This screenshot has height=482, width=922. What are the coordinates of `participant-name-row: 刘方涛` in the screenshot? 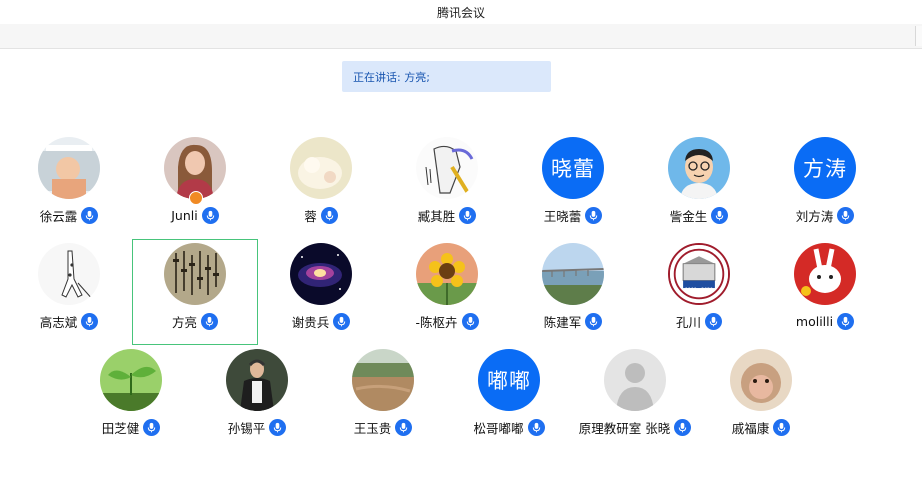 It's located at (825, 215).